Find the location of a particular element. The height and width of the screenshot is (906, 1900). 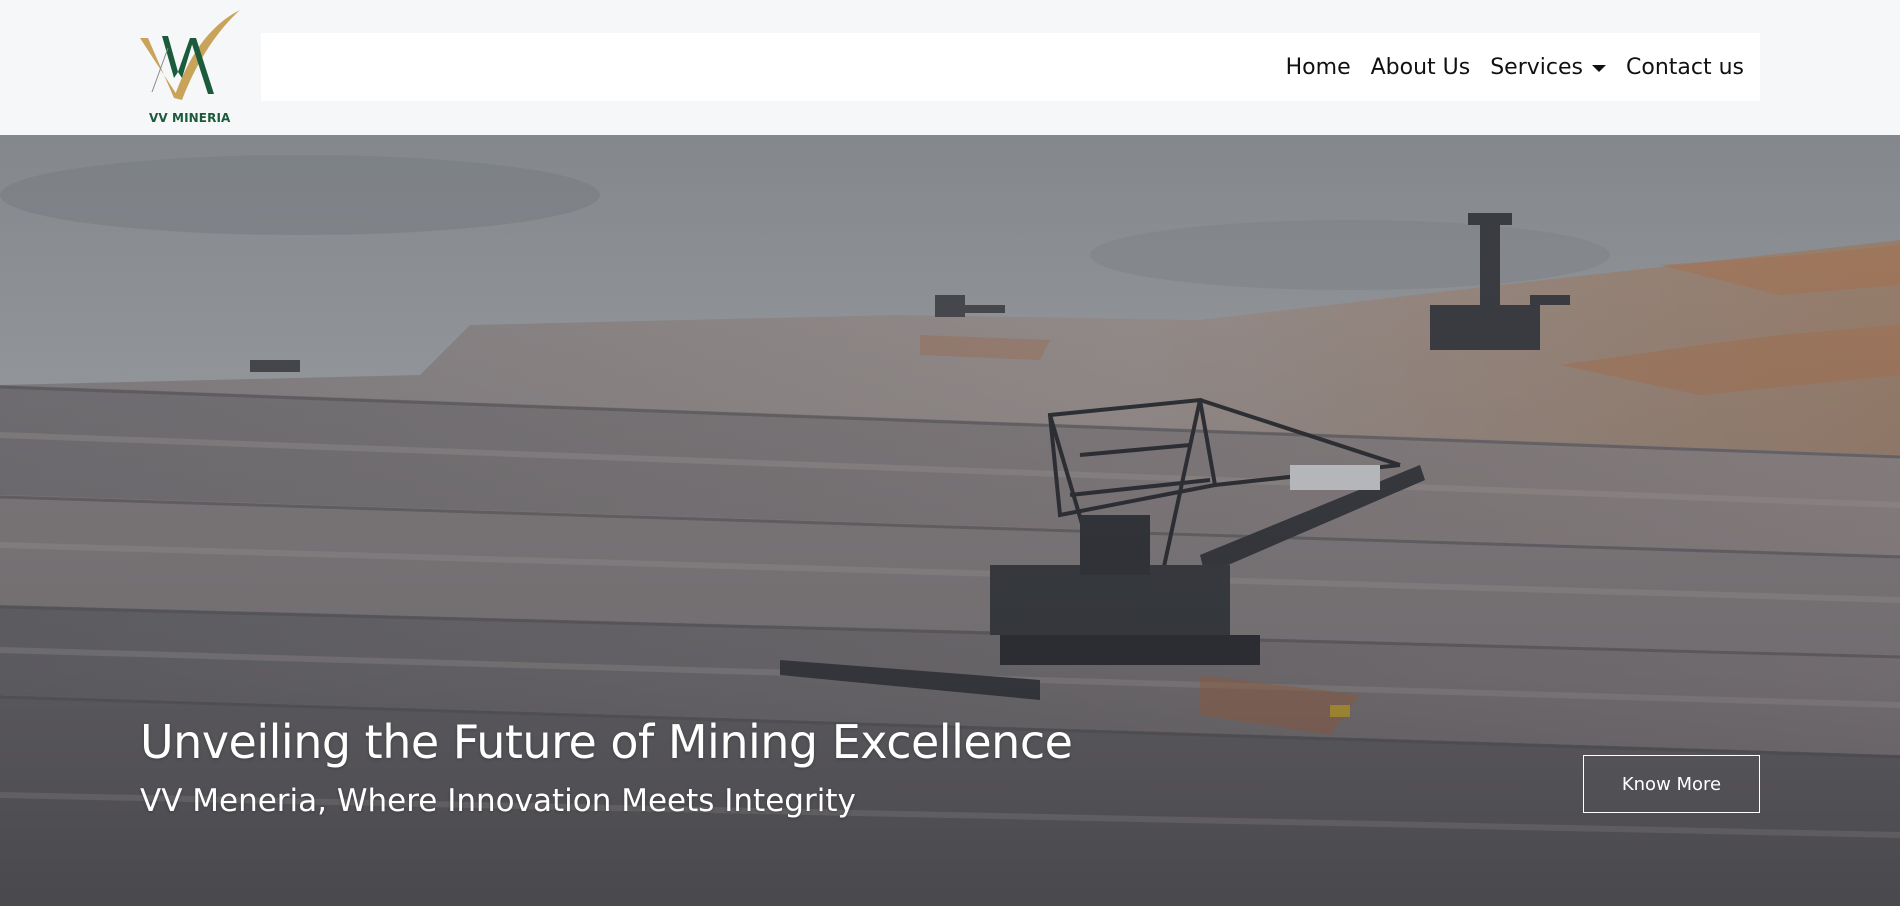

main-nav: Home About Us Services Contact us is located at coordinates (1010, 67).